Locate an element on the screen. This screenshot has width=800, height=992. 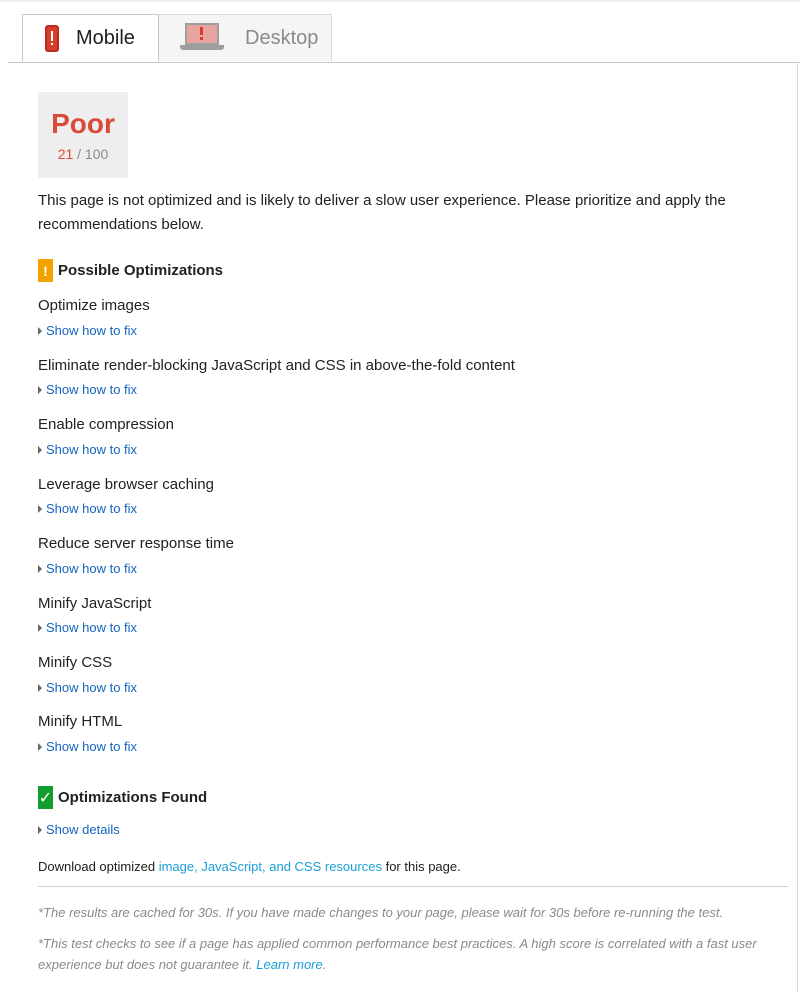
optimization-title: Minify JavaScript is located at coordinates (95, 603).